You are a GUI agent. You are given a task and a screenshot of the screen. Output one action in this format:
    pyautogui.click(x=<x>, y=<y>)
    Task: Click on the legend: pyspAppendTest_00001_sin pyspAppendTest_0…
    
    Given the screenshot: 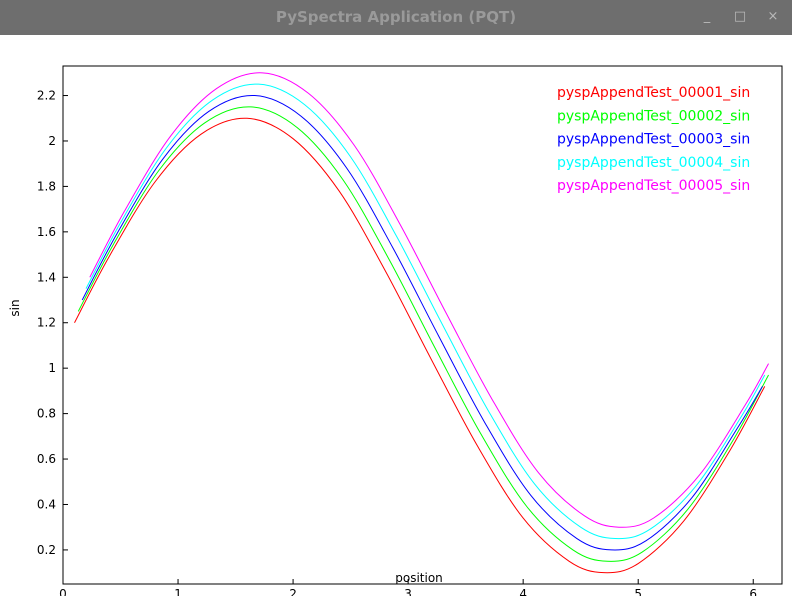 What is the action you would take?
    pyautogui.click(x=653, y=139)
    